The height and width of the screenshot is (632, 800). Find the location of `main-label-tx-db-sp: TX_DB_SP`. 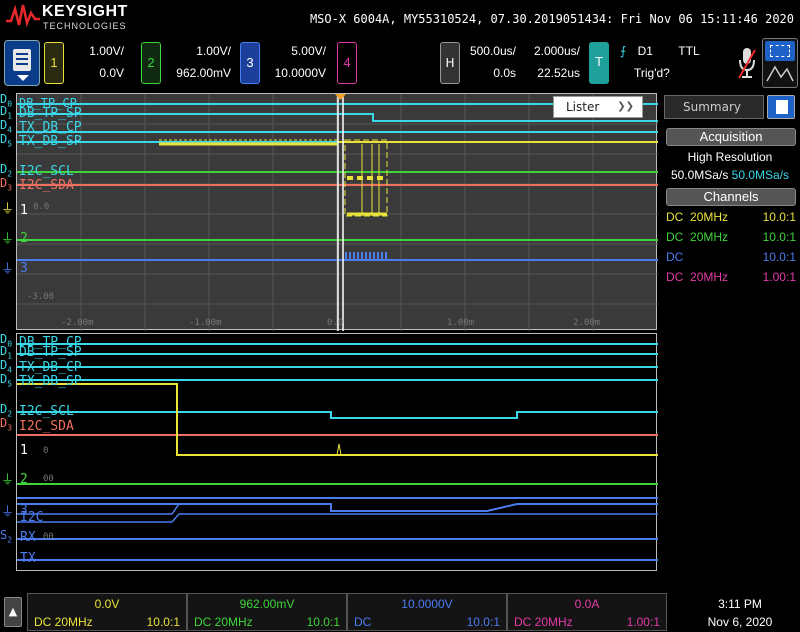

main-label-tx-db-sp: TX_DB_SP is located at coordinates (50, 381).